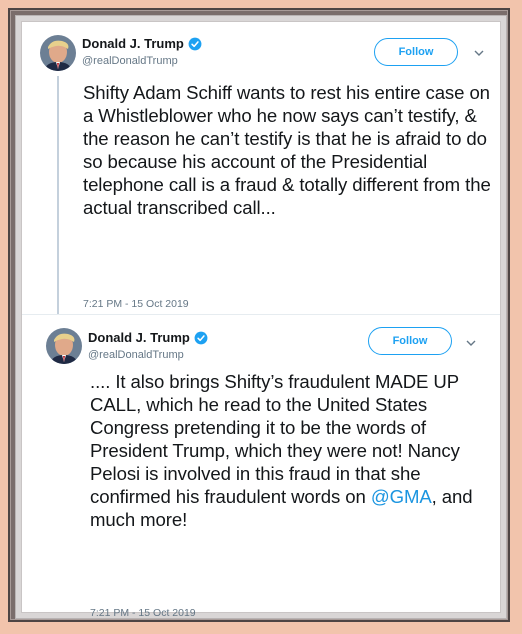 This screenshot has height=634, width=522. Describe the element at coordinates (401, 496) in the screenshot. I see `mention-link: @GMA` at that location.